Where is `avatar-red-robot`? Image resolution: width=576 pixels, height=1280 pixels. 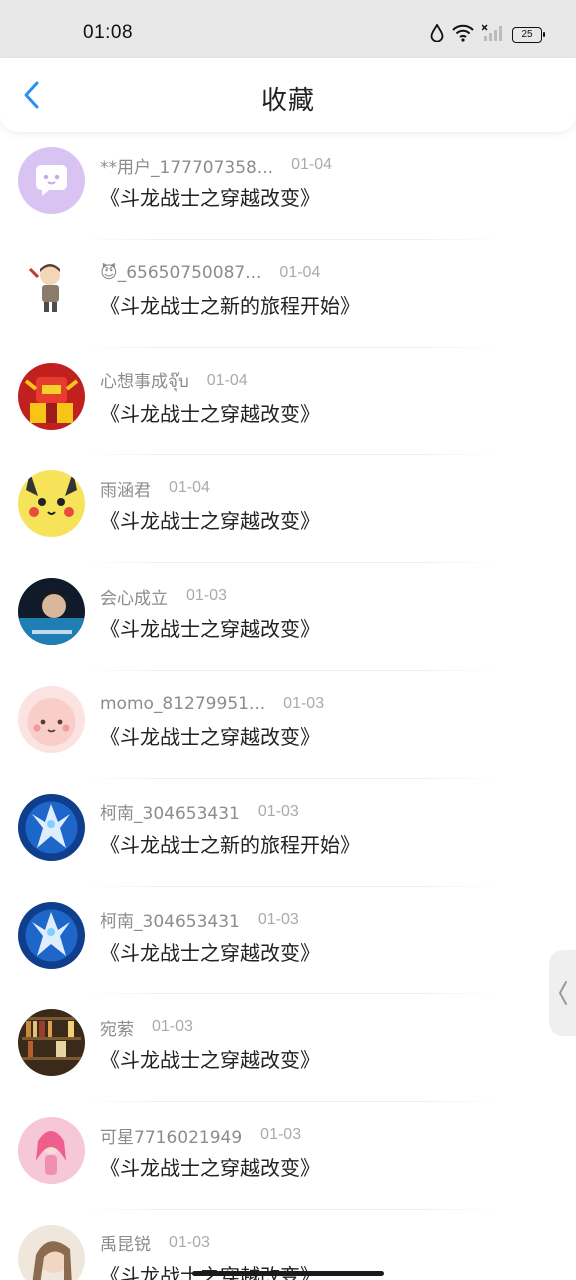
avatar-red-robot is located at coordinates (51, 396).